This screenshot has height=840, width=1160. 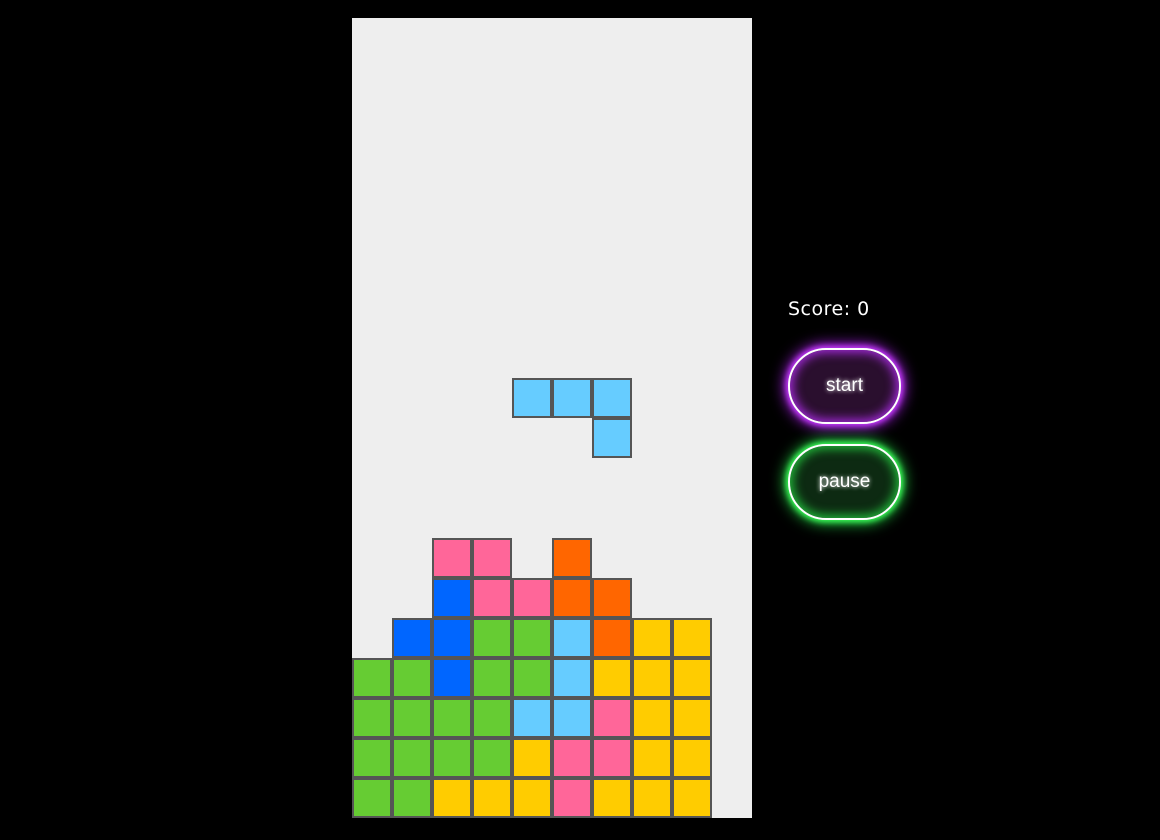 I want to click on start-button: start, so click(x=844, y=386).